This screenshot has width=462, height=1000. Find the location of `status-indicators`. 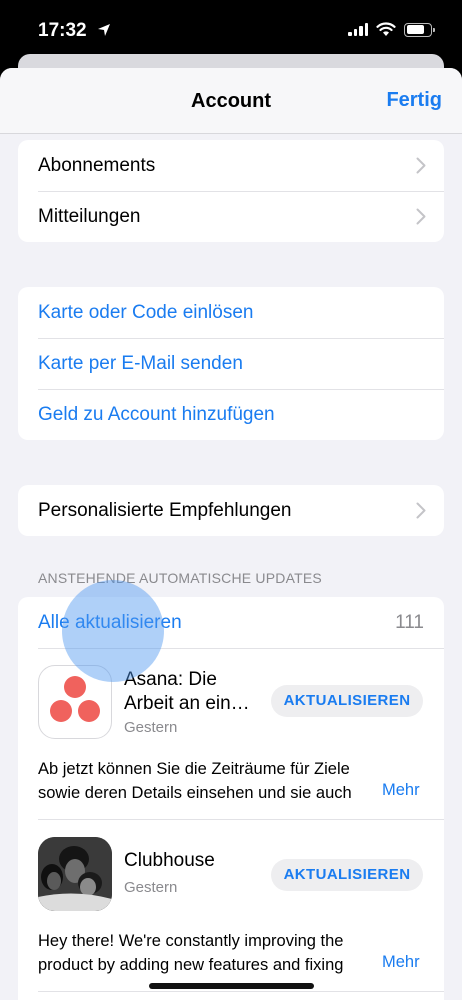

status-indicators is located at coordinates (391, 29).